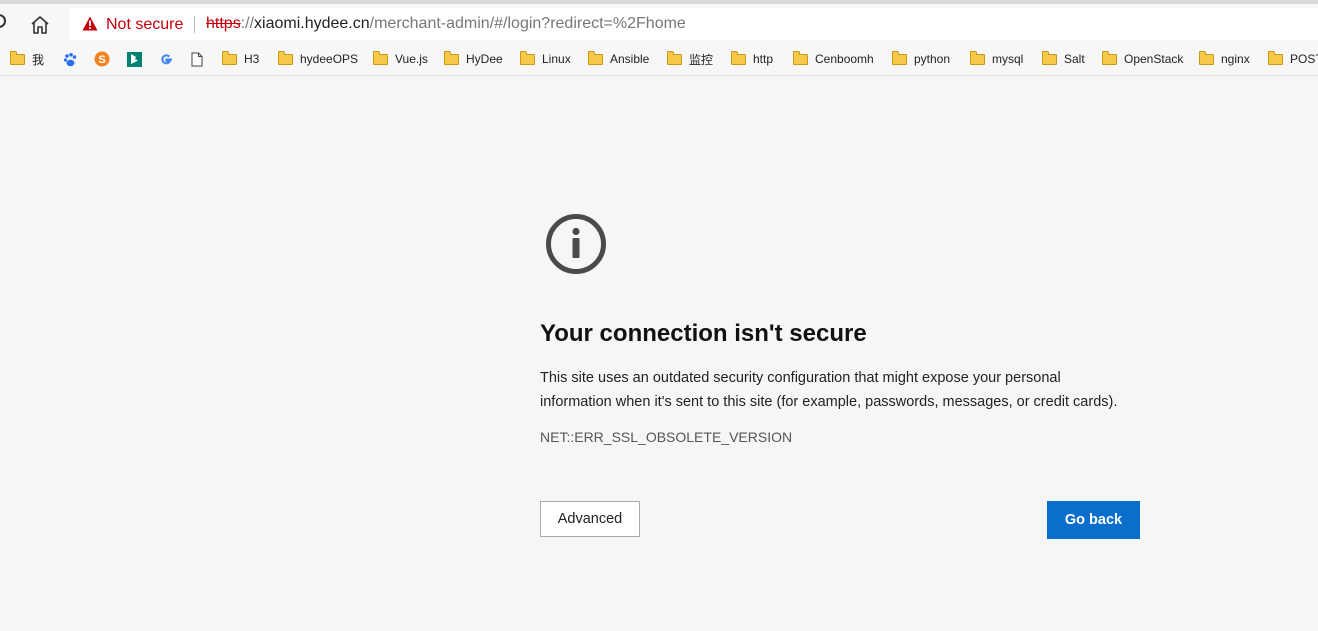  Describe the element at coordinates (1074, 59) in the screenshot. I see `bookmark-label: Salt` at that location.